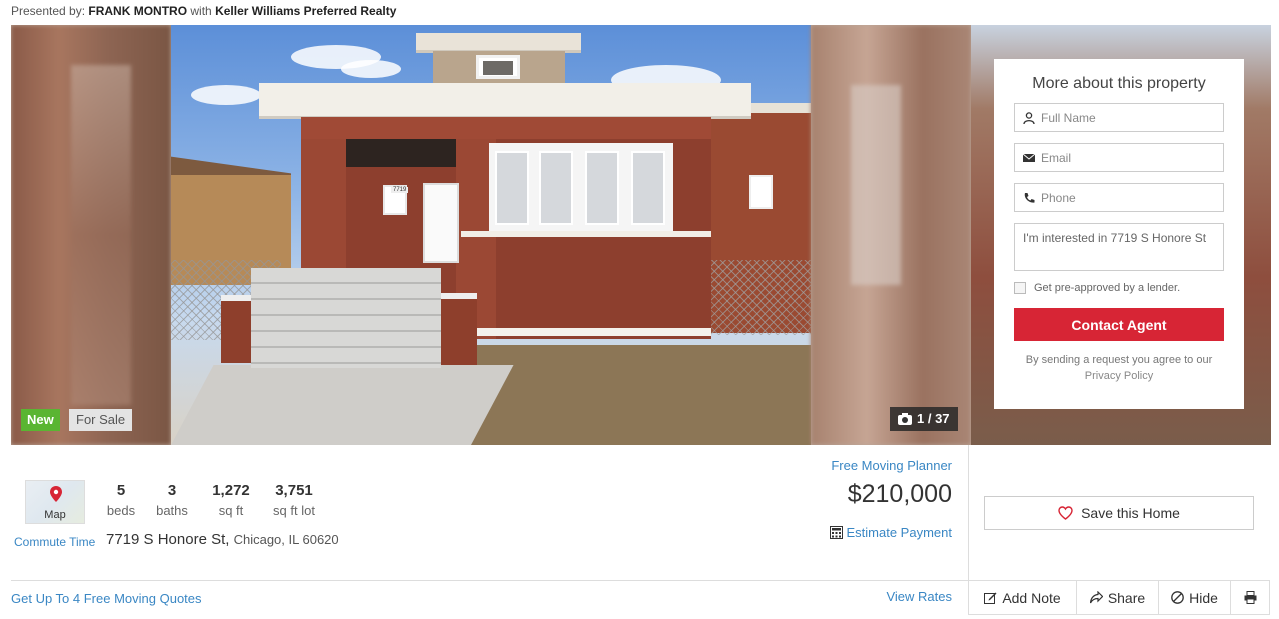 This screenshot has width=1279, height=619. I want to click on lender-option: Get pre-approved by a lender., so click(1119, 288).